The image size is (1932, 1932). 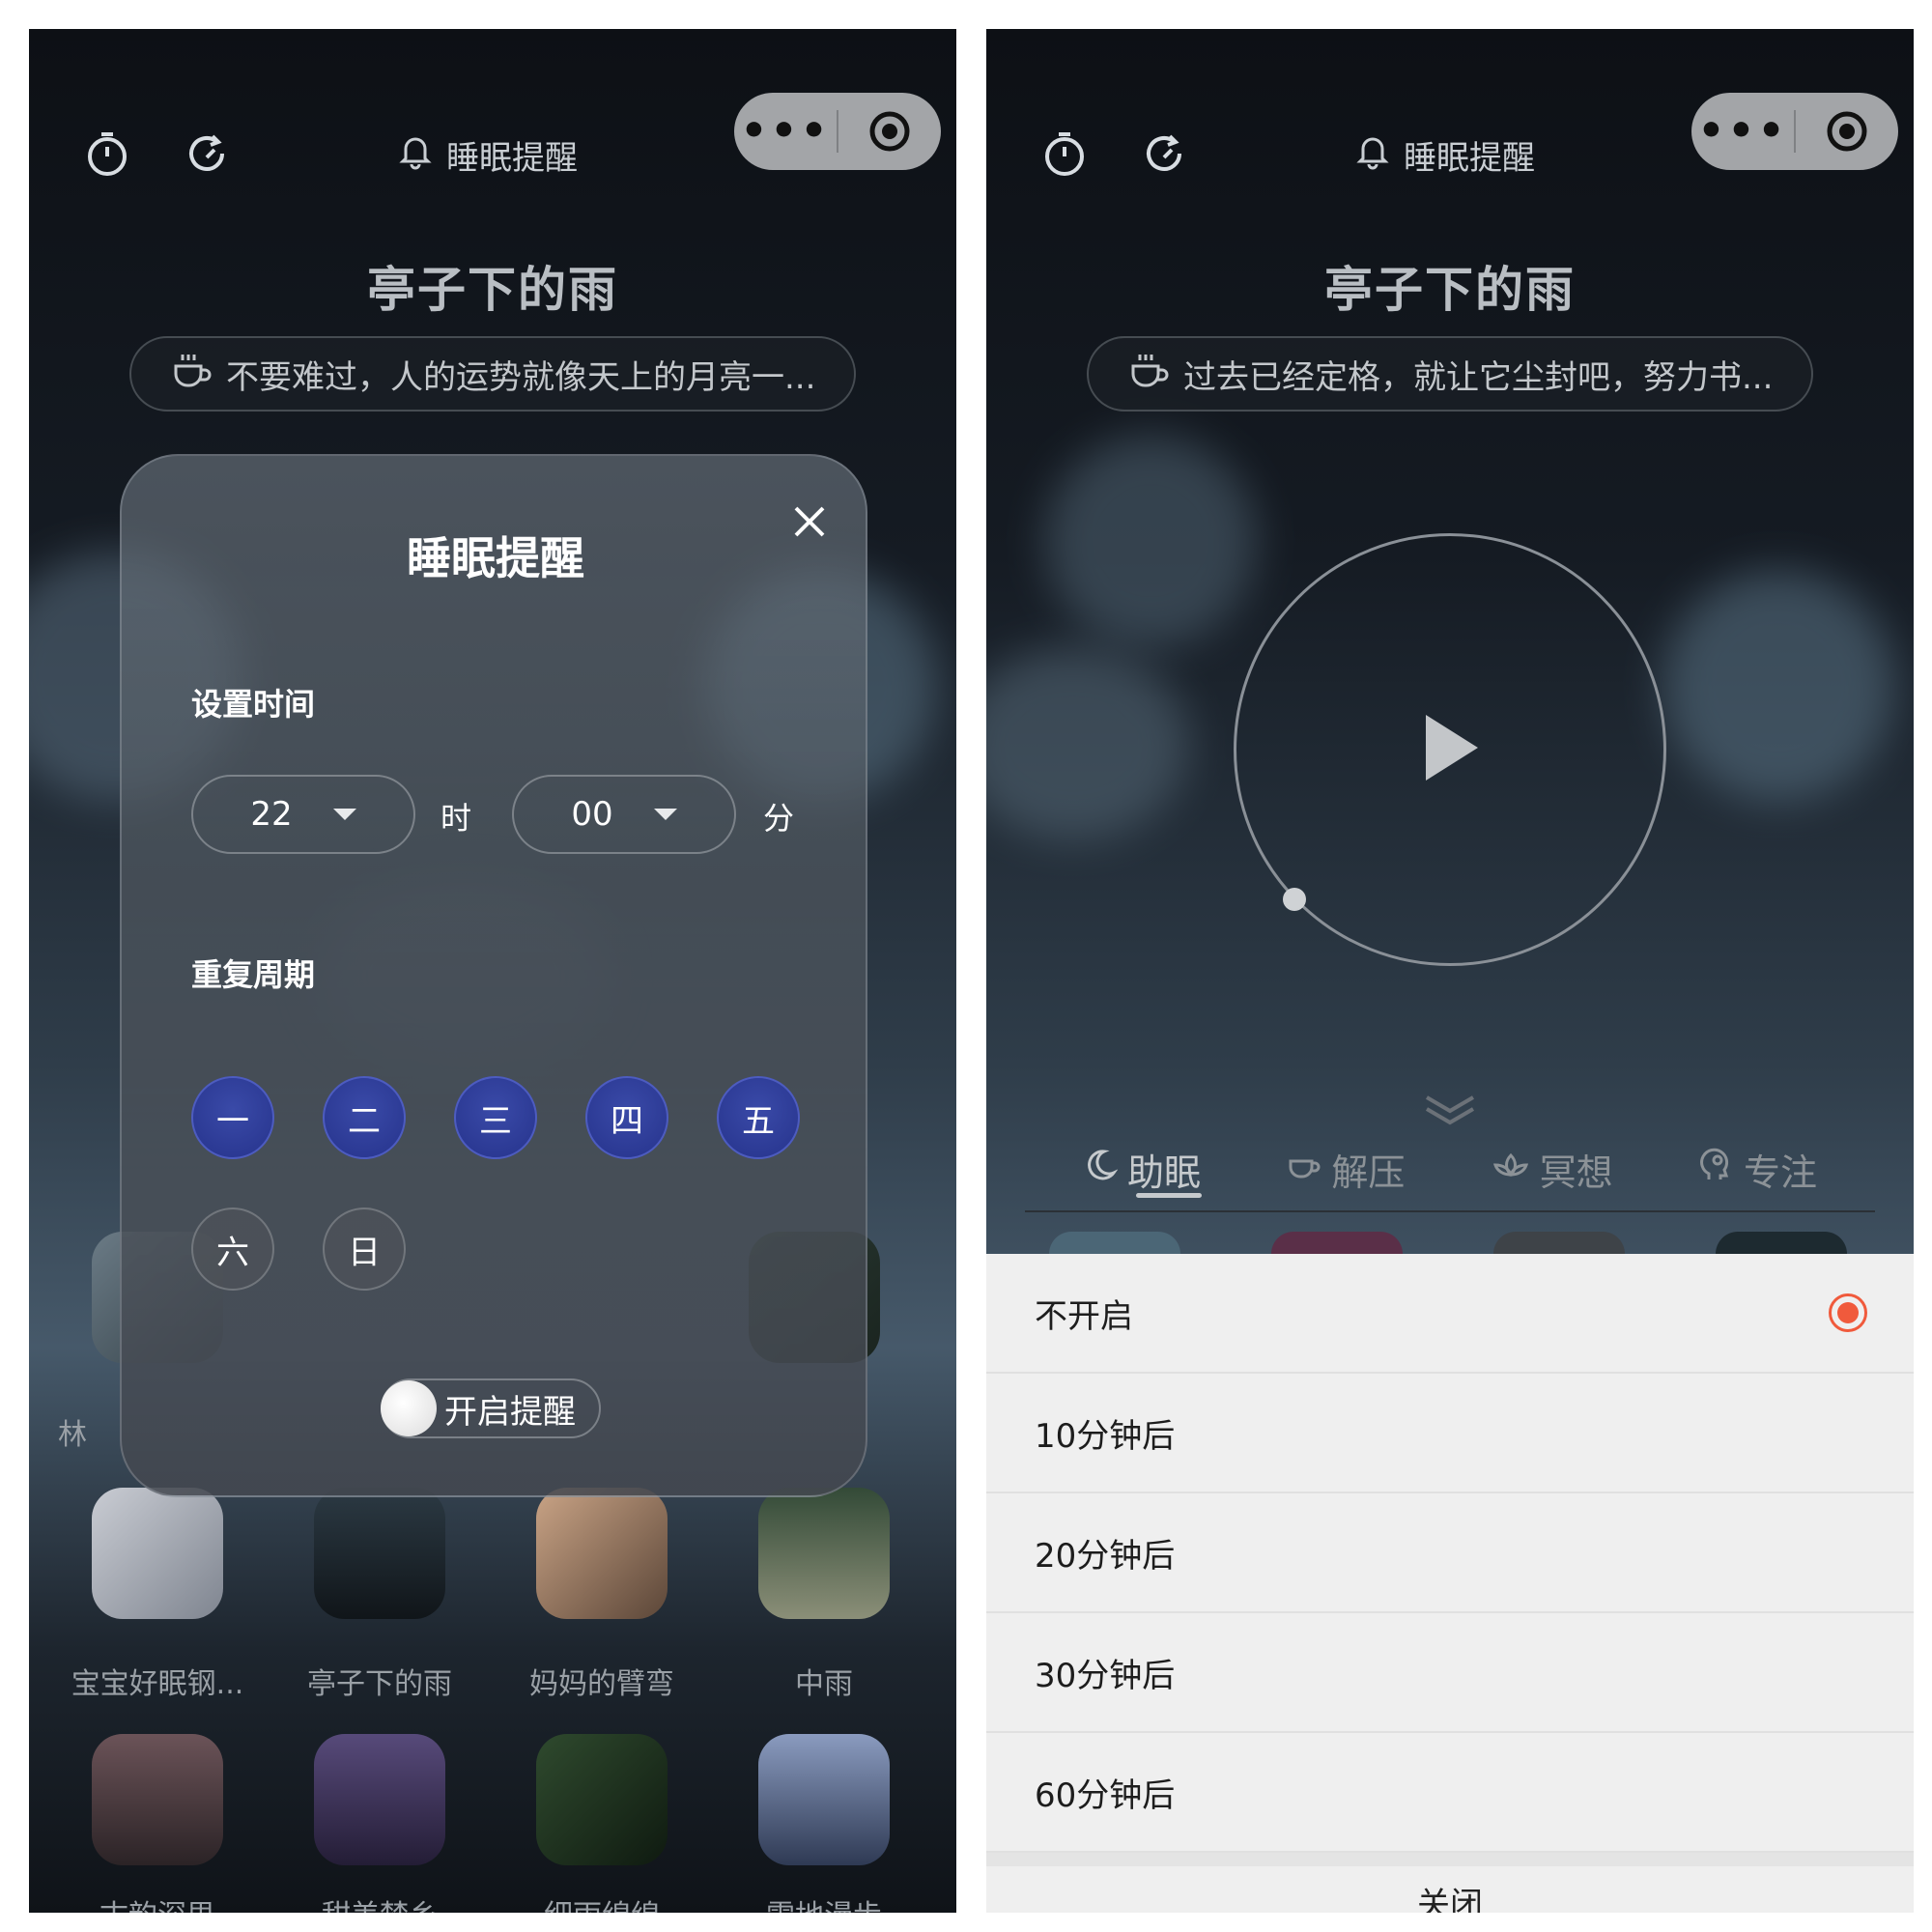 I want to click on day-toggle-fri: 五, so click(x=758, y=1117).